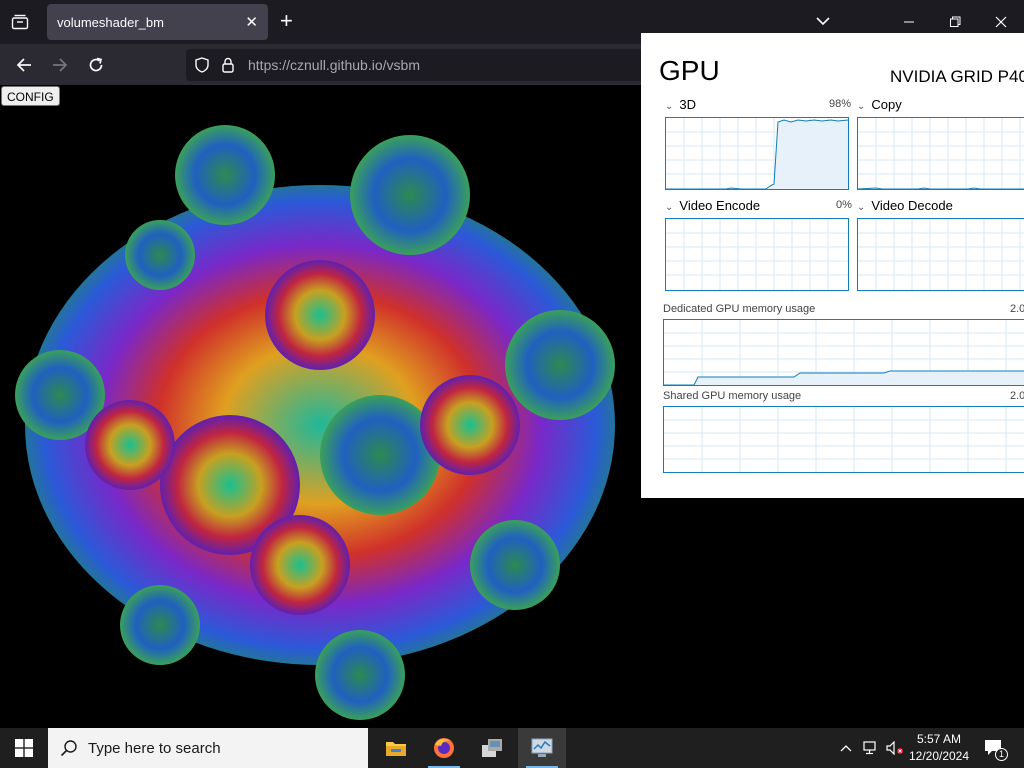 Image resolution: width=1024 pixels, height=768 pixels. I want to click on tab-title: volumeshader_bm, so click(110, 22).